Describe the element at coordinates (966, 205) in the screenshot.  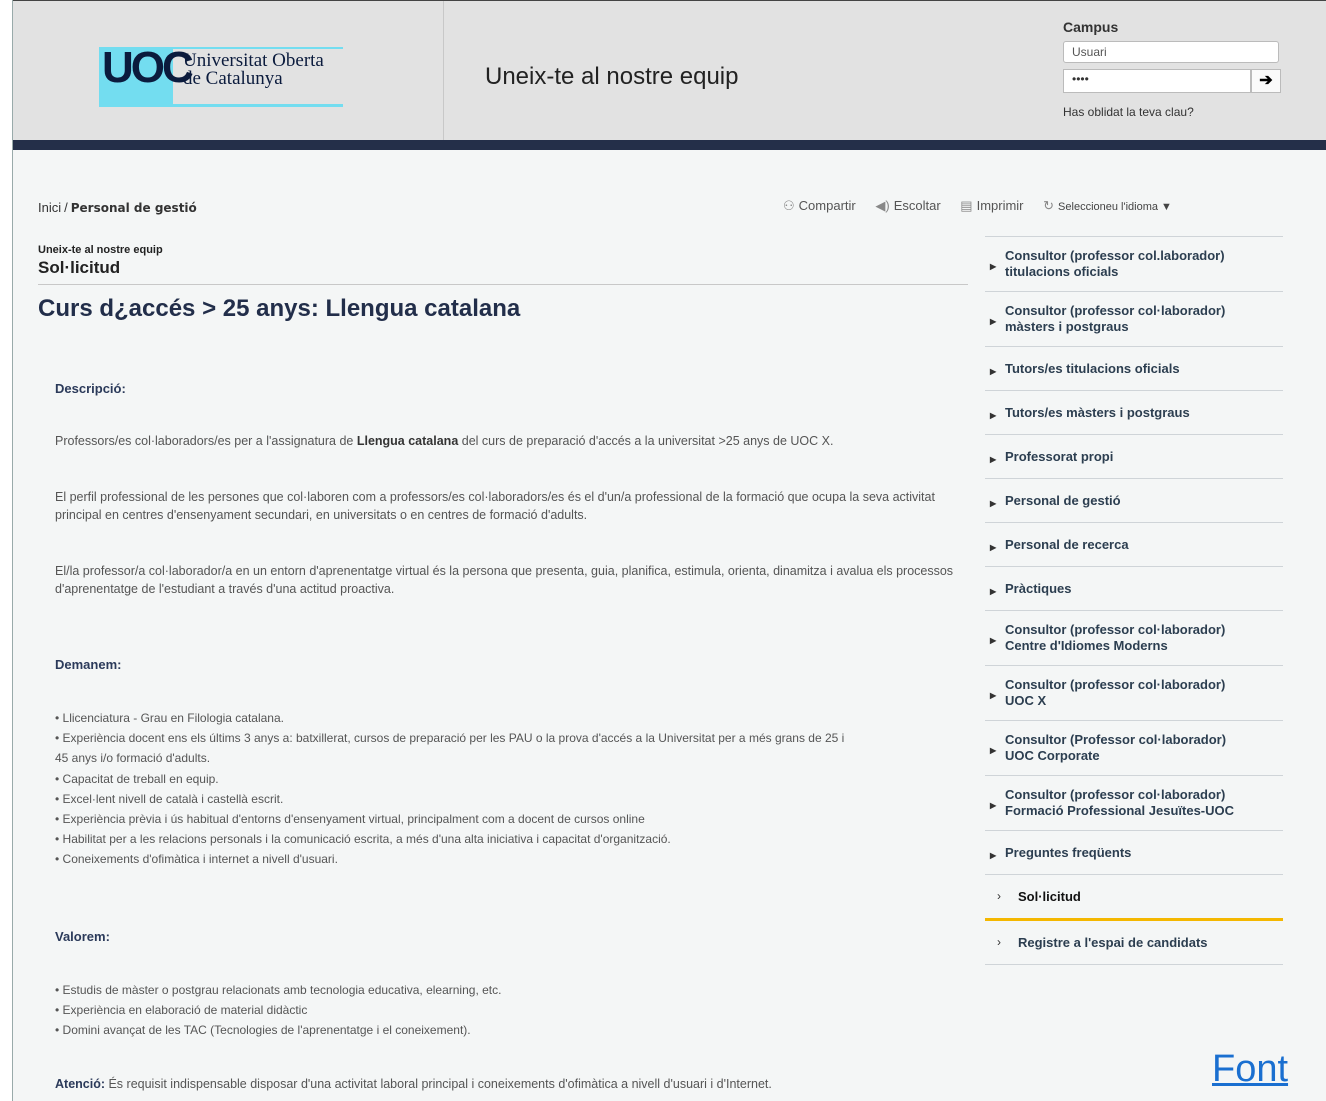
I see `printer-icon: ▤` at that location.